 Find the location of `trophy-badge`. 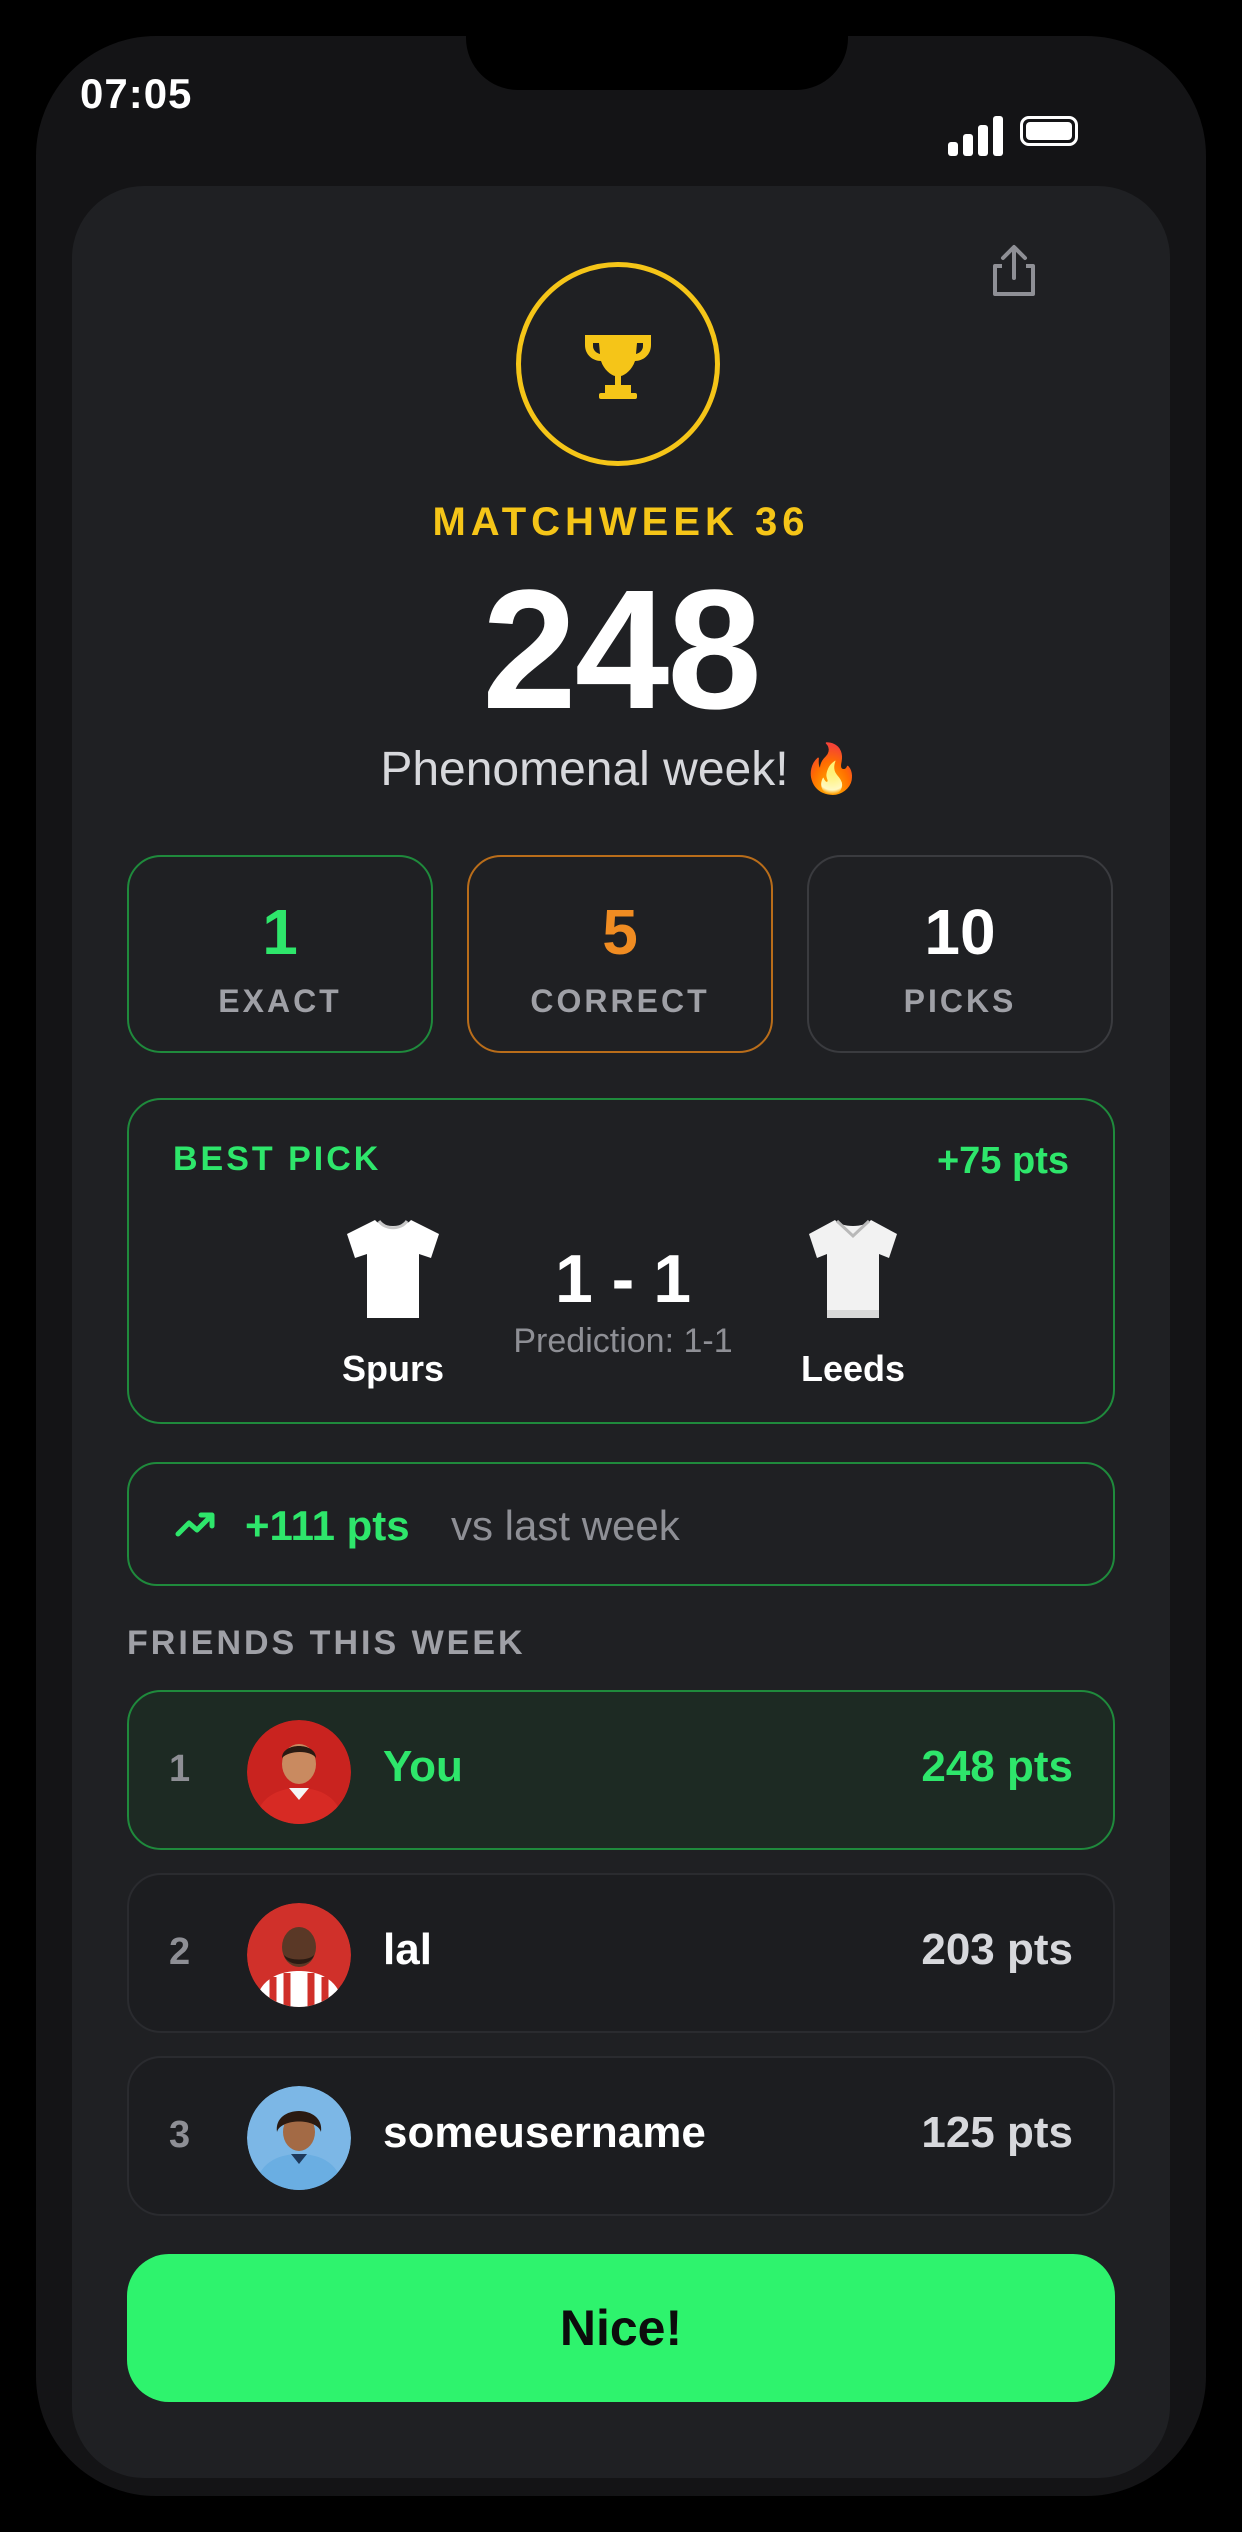

trophy-badge is located at coordinates (618, 364).